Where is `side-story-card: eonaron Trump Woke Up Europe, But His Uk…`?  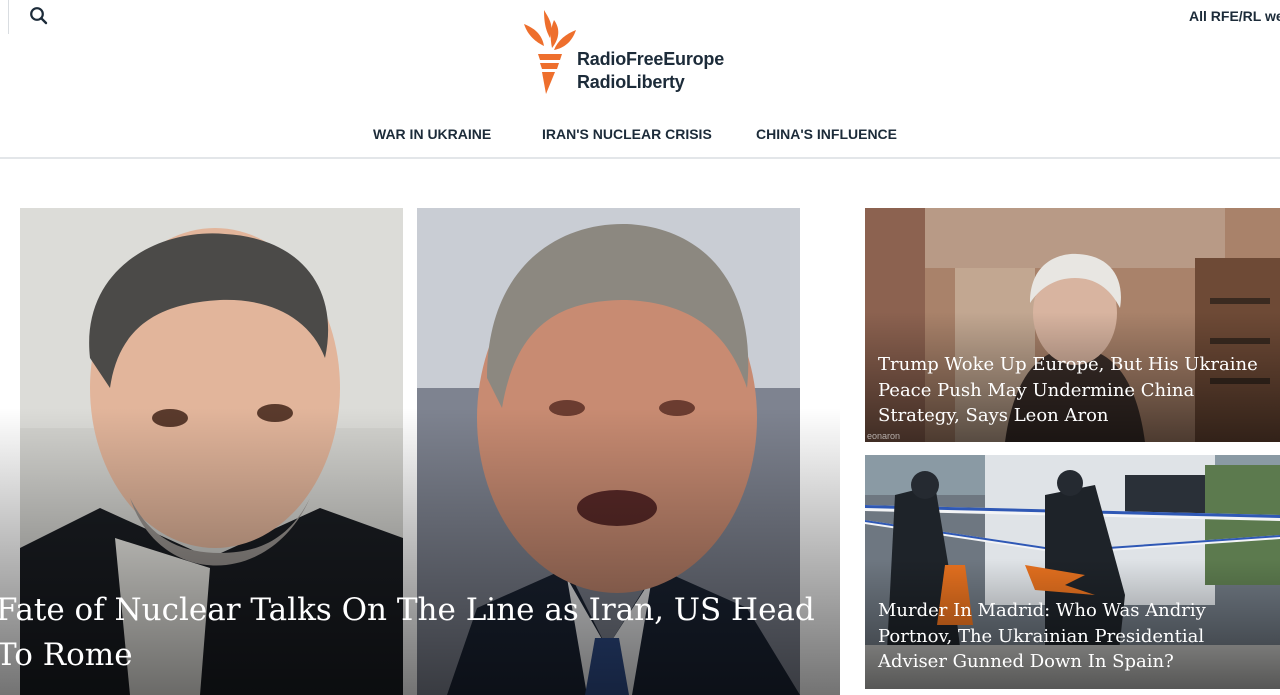
side-story-card: eonaron Trump Woke Up Europe, But His Uk… is located at coordinates (1072, 325).